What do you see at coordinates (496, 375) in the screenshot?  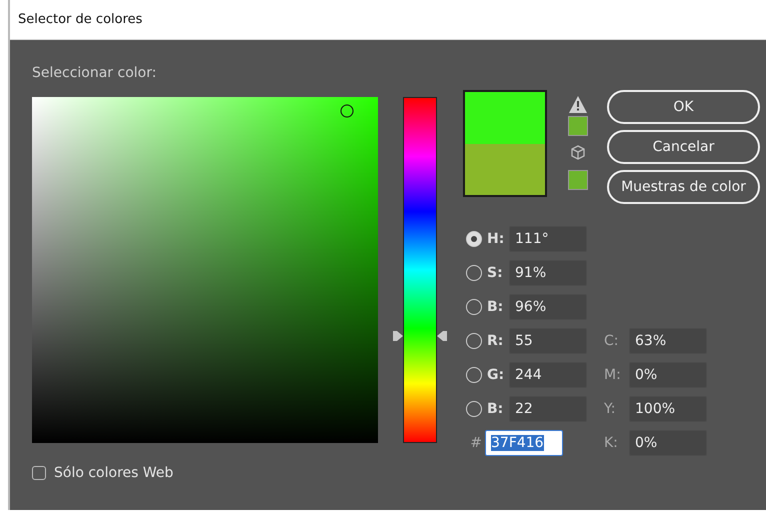 I see `channel-label: G:` at bounding box center [496, 375].